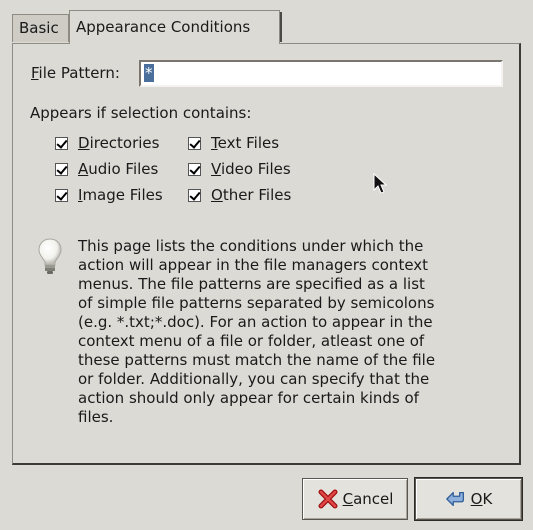 The height and width of the screenshot is (530, 533). I want to click on text-files-checkbox: Text Files, so click(233, 143).